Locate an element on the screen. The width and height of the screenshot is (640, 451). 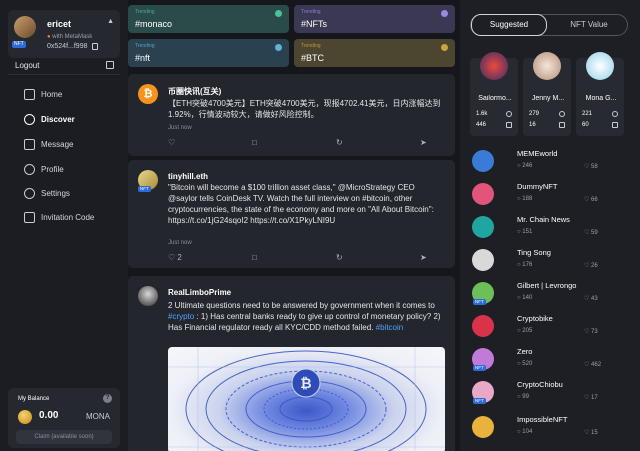
tab-nft-value: NFT Value is located at coordinates (589, 25).